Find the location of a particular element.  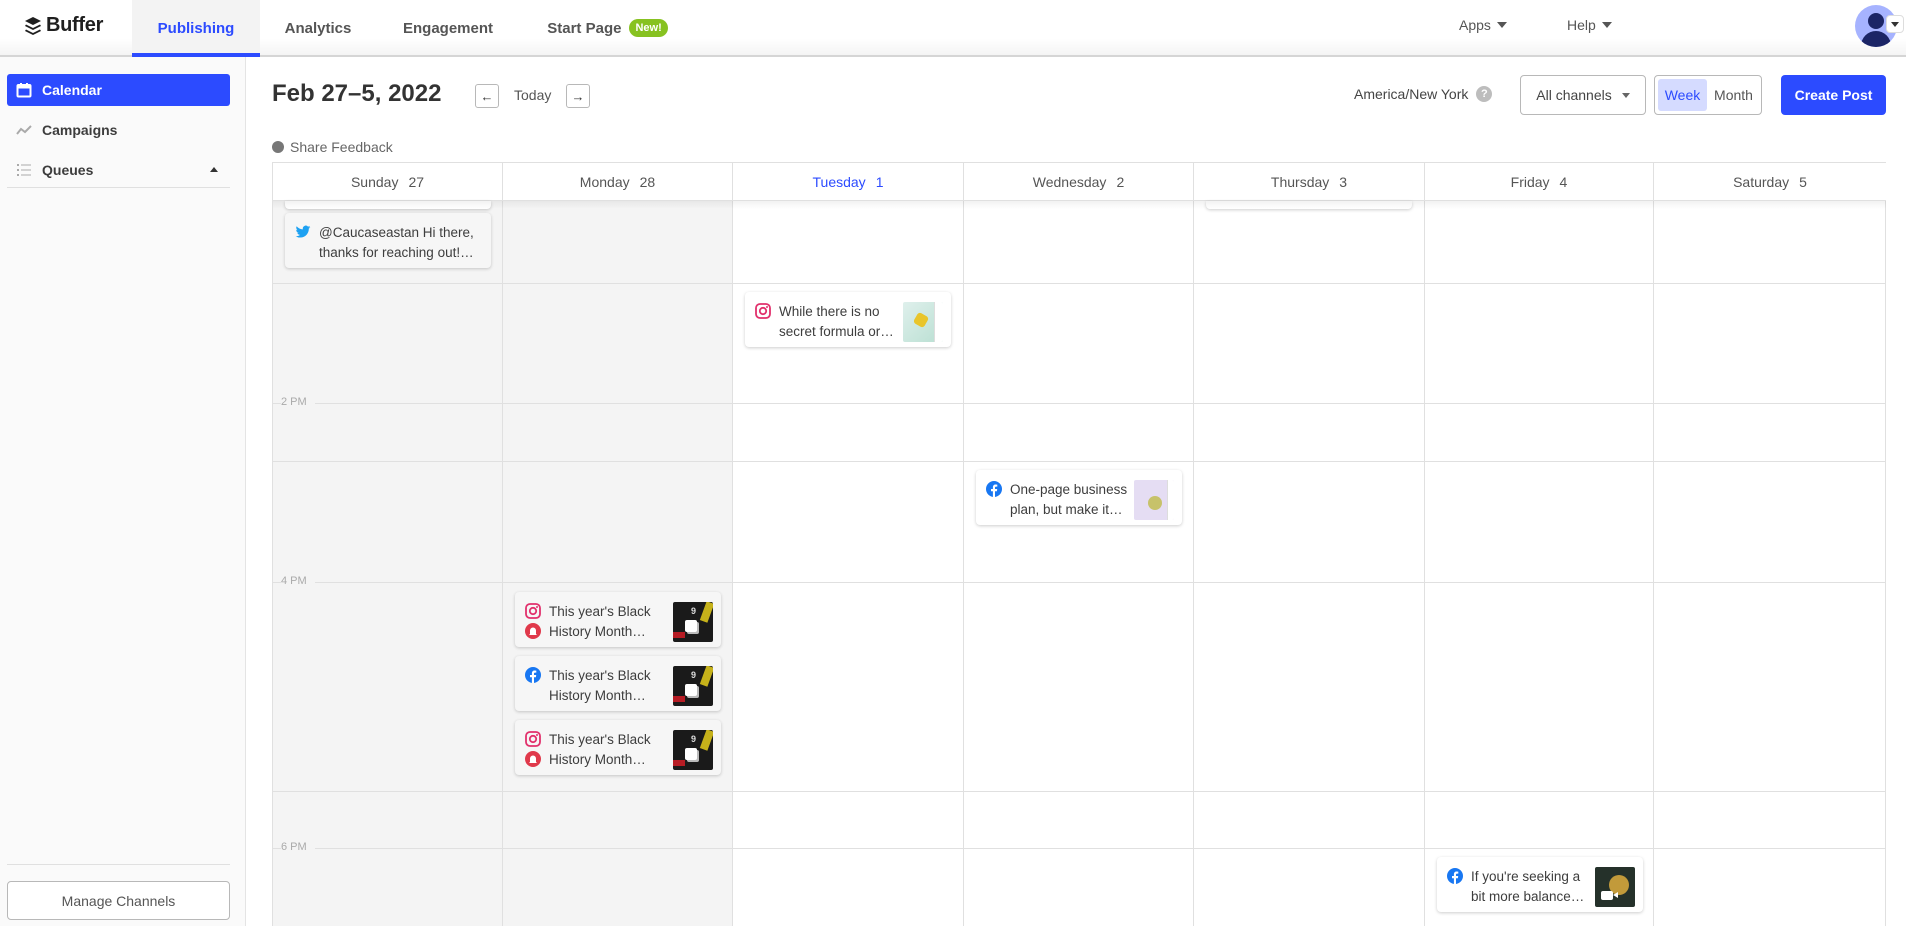

apps-menu: Apps is located at coordinates (1483, 25).